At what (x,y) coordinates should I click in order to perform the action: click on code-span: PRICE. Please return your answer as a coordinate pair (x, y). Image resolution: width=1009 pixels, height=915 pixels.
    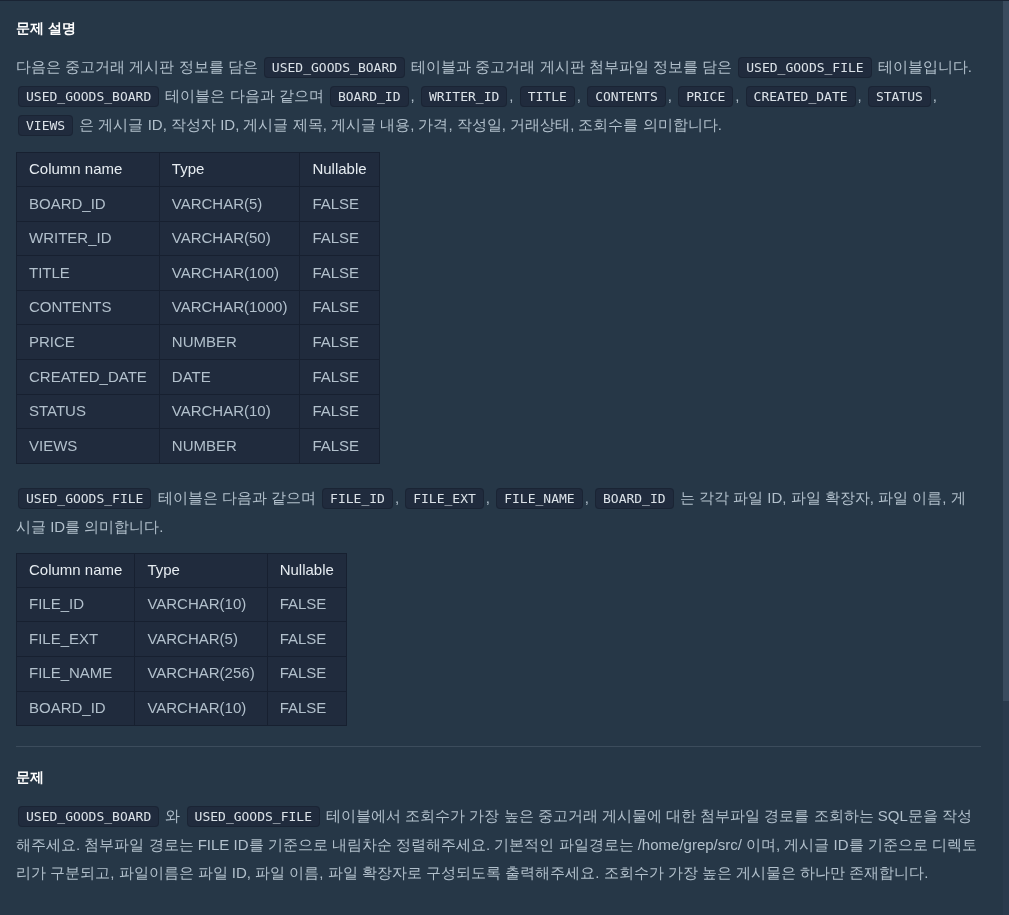
    Looking at the image, I should click on (706, 96).